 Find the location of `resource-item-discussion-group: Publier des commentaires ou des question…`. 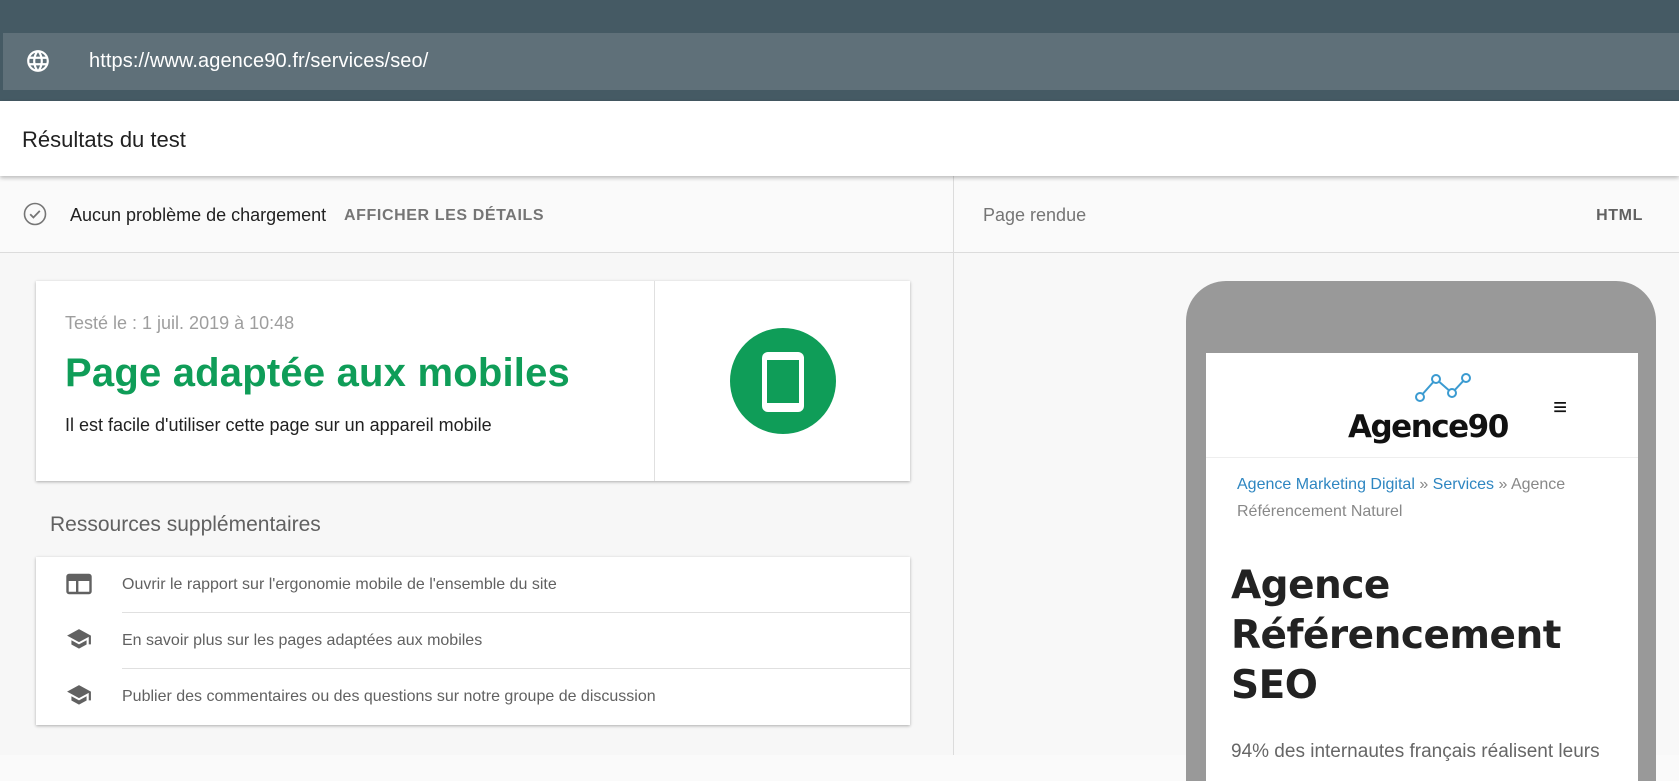

resource-item-discussion-group: Publier des commentaires ou des question… is located at coordinates (473, 697).